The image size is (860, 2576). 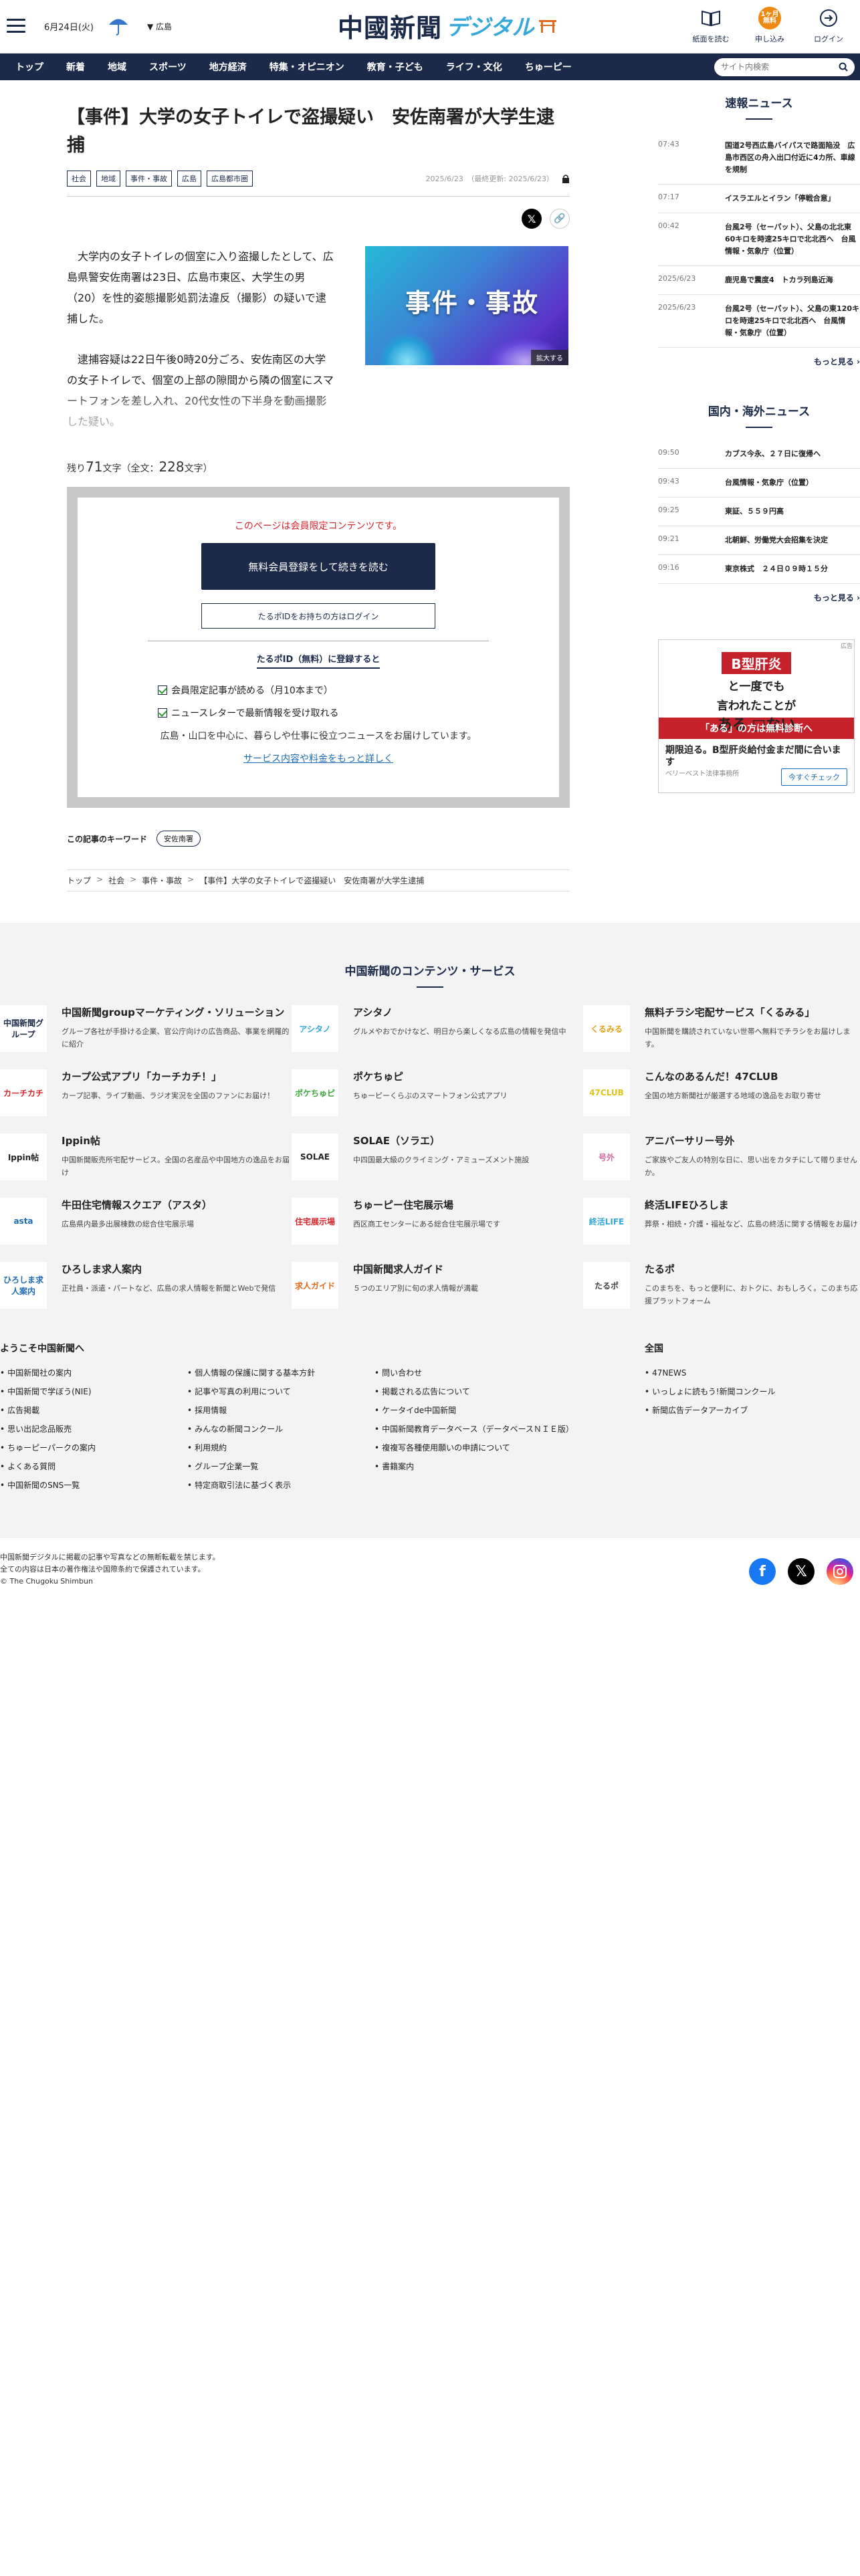 What do you see at coordinates (751, 1294) in the screenshot?
I see `service-desc: このまちを、もっと便利に、おトクに、おもしろく。このまち応援プラットフォーム` at bounding box center [751, 1294].